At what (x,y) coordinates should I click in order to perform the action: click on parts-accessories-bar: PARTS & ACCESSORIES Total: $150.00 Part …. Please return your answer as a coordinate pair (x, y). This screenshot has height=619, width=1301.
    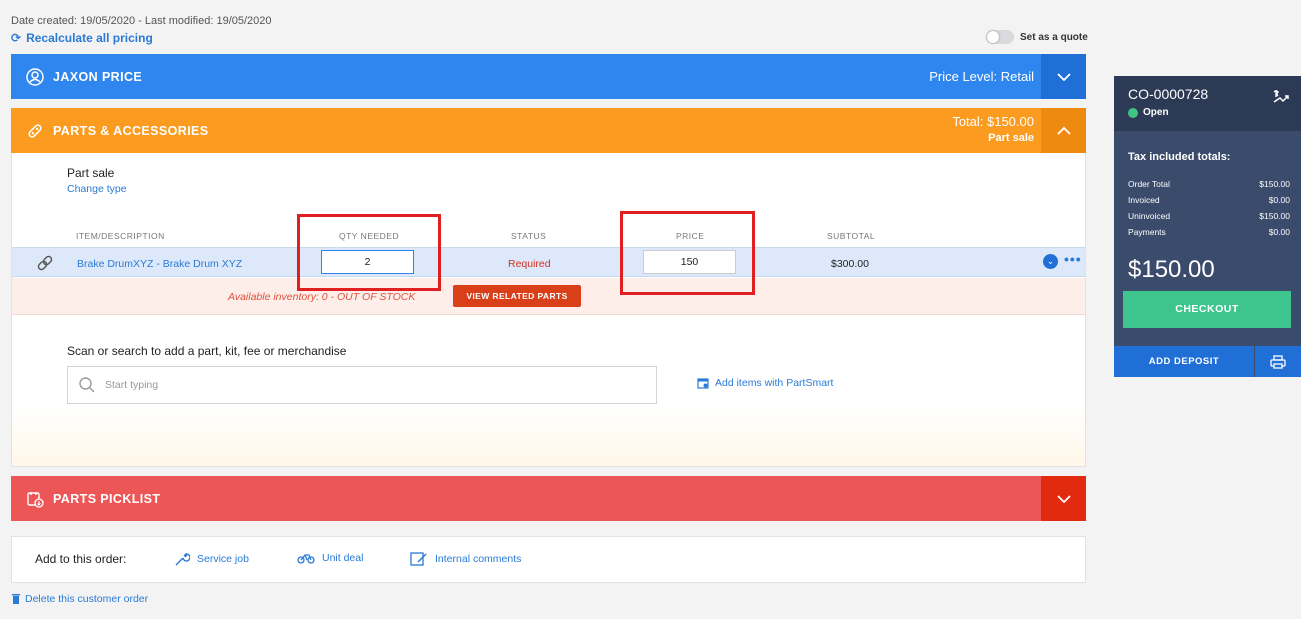
    Looking at the image, I should click on (548, 130).